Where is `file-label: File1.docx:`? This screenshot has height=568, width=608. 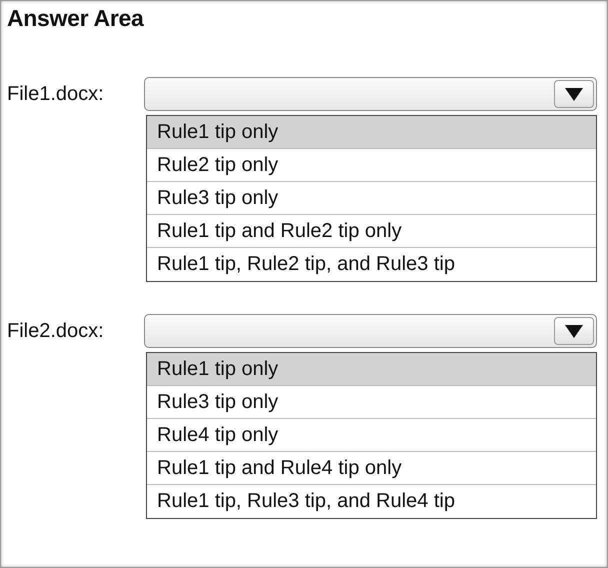 file-label: File1.docx: is located at coordinates (56, 94).